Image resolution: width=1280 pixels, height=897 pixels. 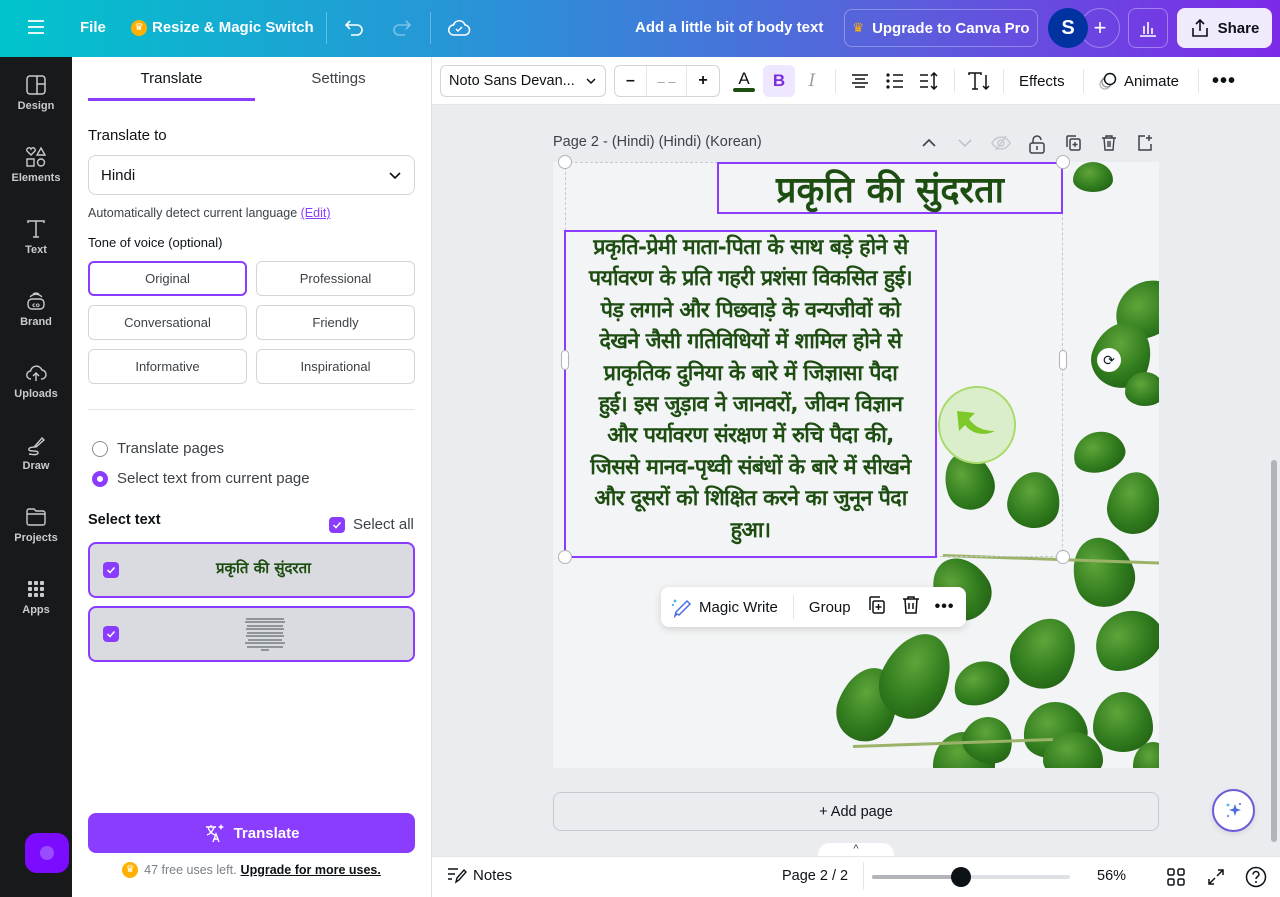 I want to click on text-item-card: प्रकृति की सुंदरता, so click(x=251, y=570).